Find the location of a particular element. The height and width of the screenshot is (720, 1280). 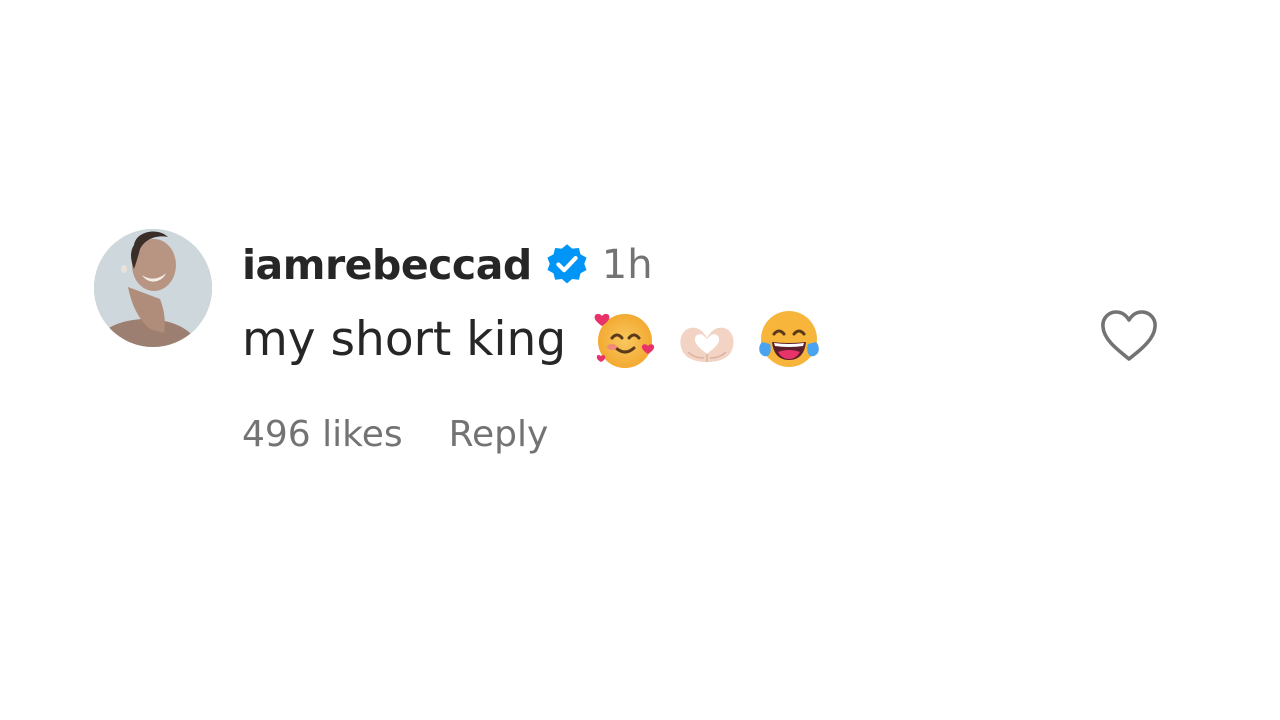

comment-meta: 496 likes Reply is located at coordinates (395, 434).